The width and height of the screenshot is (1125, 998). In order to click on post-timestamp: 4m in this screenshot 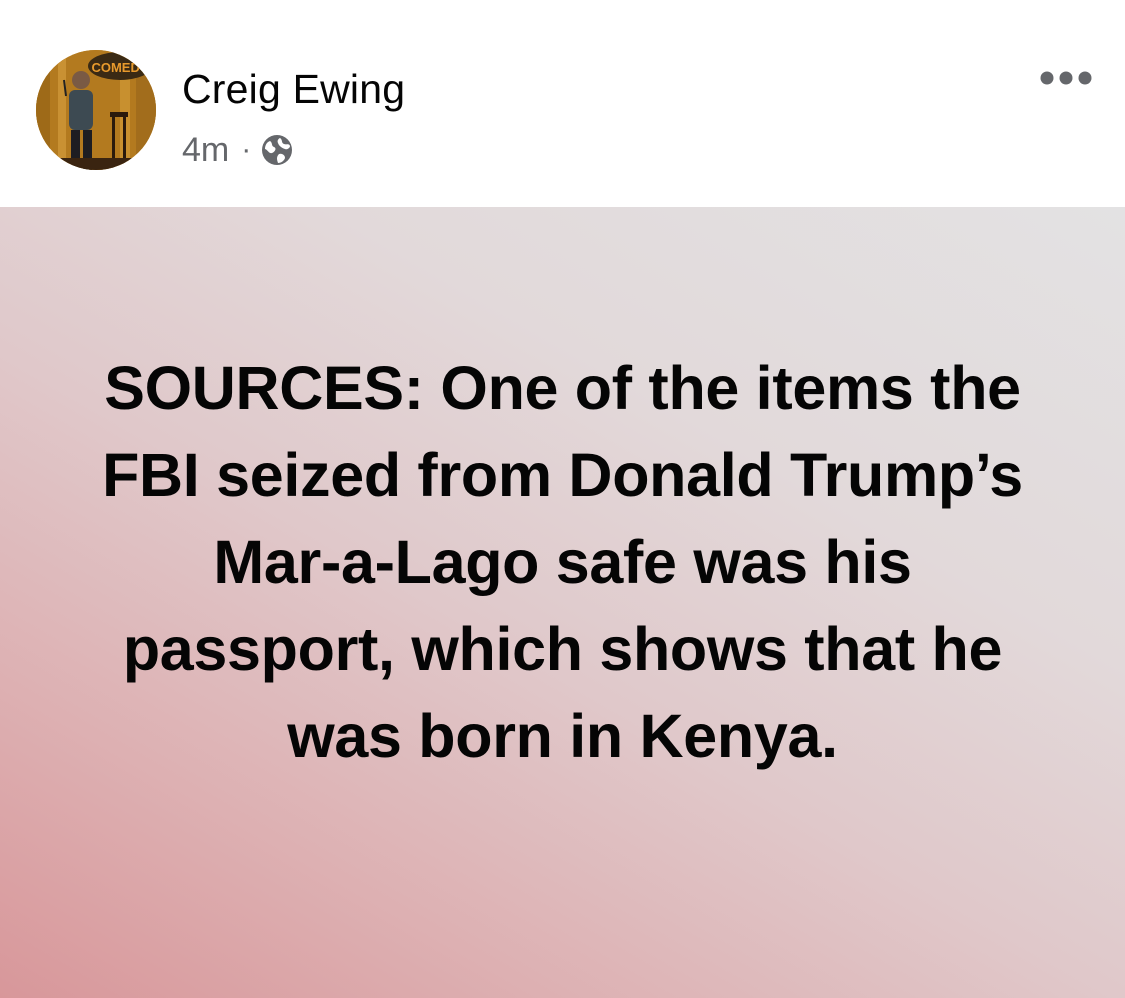, I will do `click(205, 150)`.